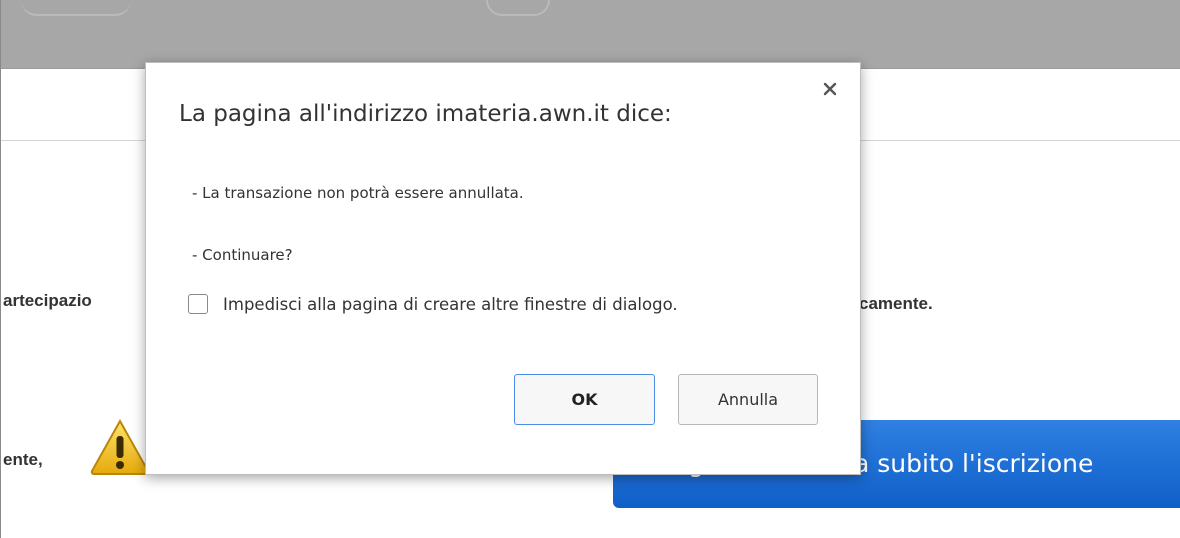  Describe the element at coordinates (748, 399) in the screenshot. I see `cancel-button: Annulla` at that location.